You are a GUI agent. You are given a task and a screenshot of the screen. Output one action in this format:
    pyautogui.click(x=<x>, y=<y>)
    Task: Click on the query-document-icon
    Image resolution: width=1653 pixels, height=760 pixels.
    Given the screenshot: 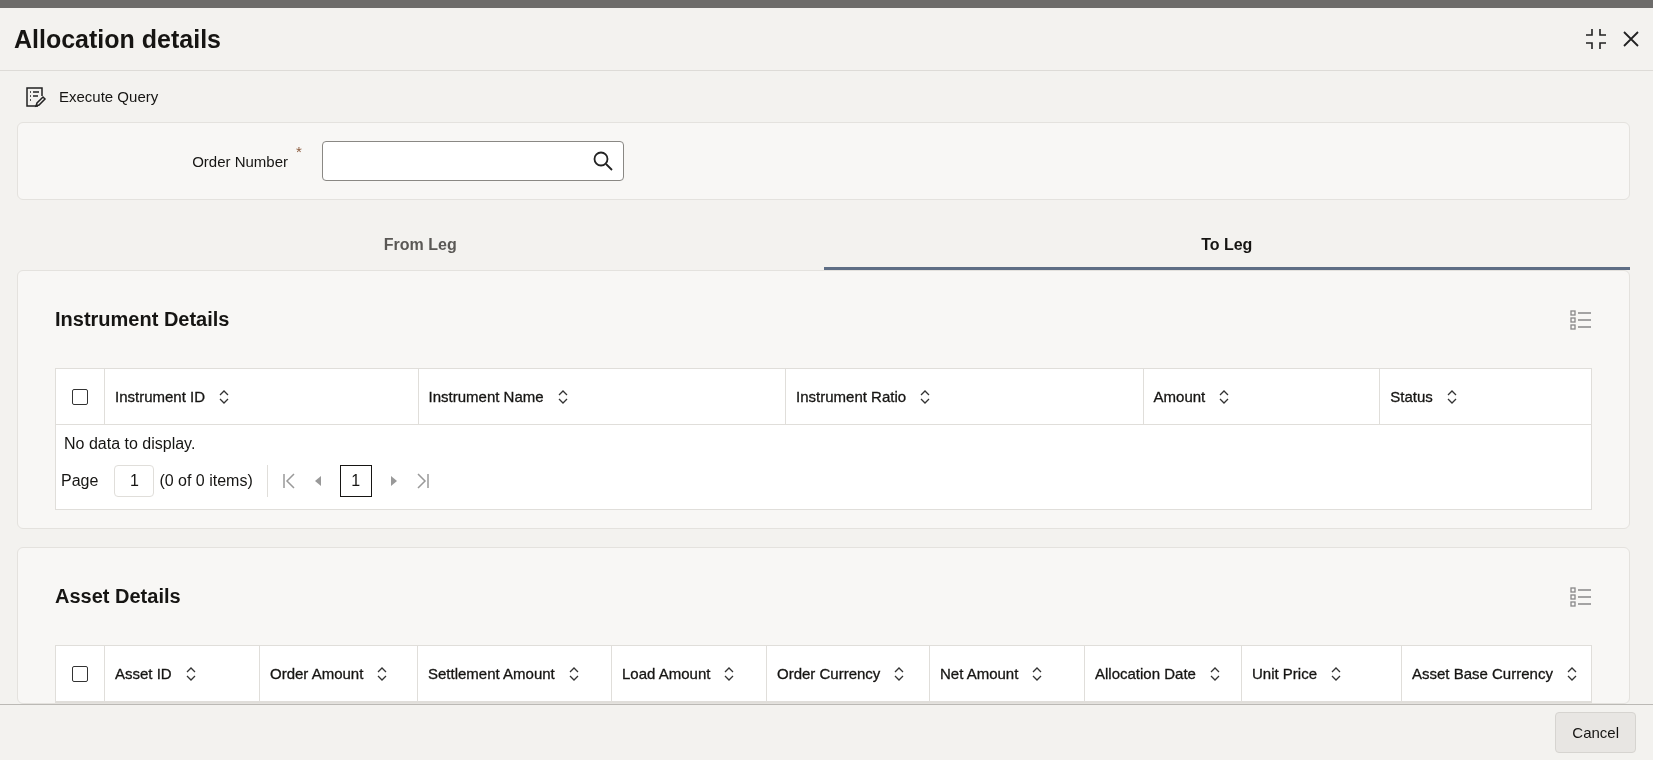 What is the action you would take?
    pyautogui.click(x=36, y=96)
    